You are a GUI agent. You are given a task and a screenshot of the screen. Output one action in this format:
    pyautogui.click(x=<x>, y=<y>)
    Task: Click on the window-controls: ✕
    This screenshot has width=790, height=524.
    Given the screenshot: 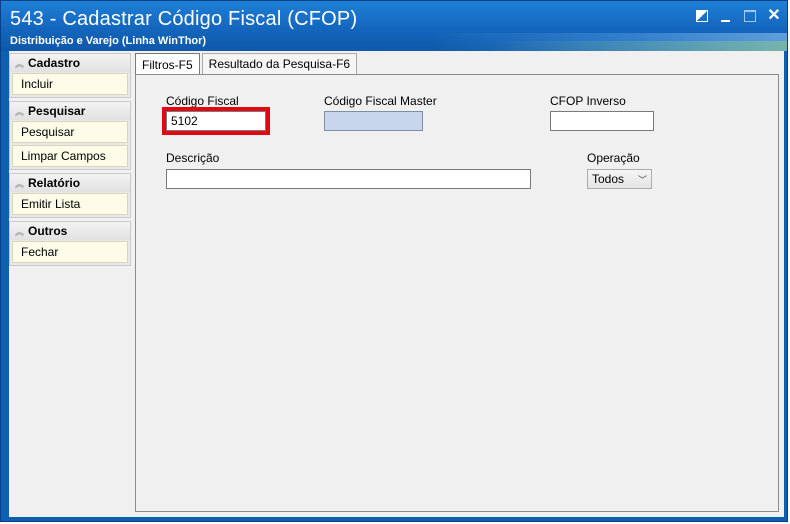 What is the action you would take?
    pyautogui.click(x=738, y=16)
    